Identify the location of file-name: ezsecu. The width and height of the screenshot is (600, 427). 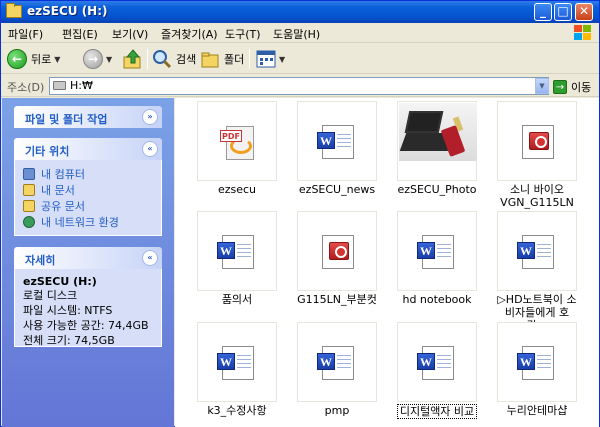
(237, 189).